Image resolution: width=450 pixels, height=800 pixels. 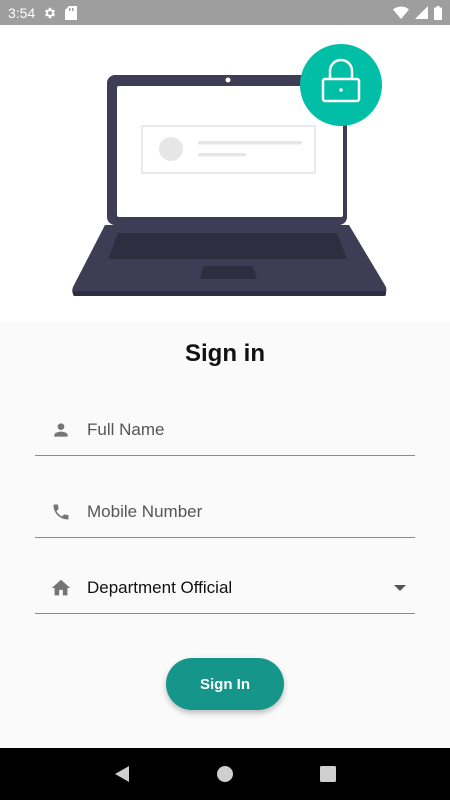 I want to click on status-bar: 3:54, so click(x=225, y=12).